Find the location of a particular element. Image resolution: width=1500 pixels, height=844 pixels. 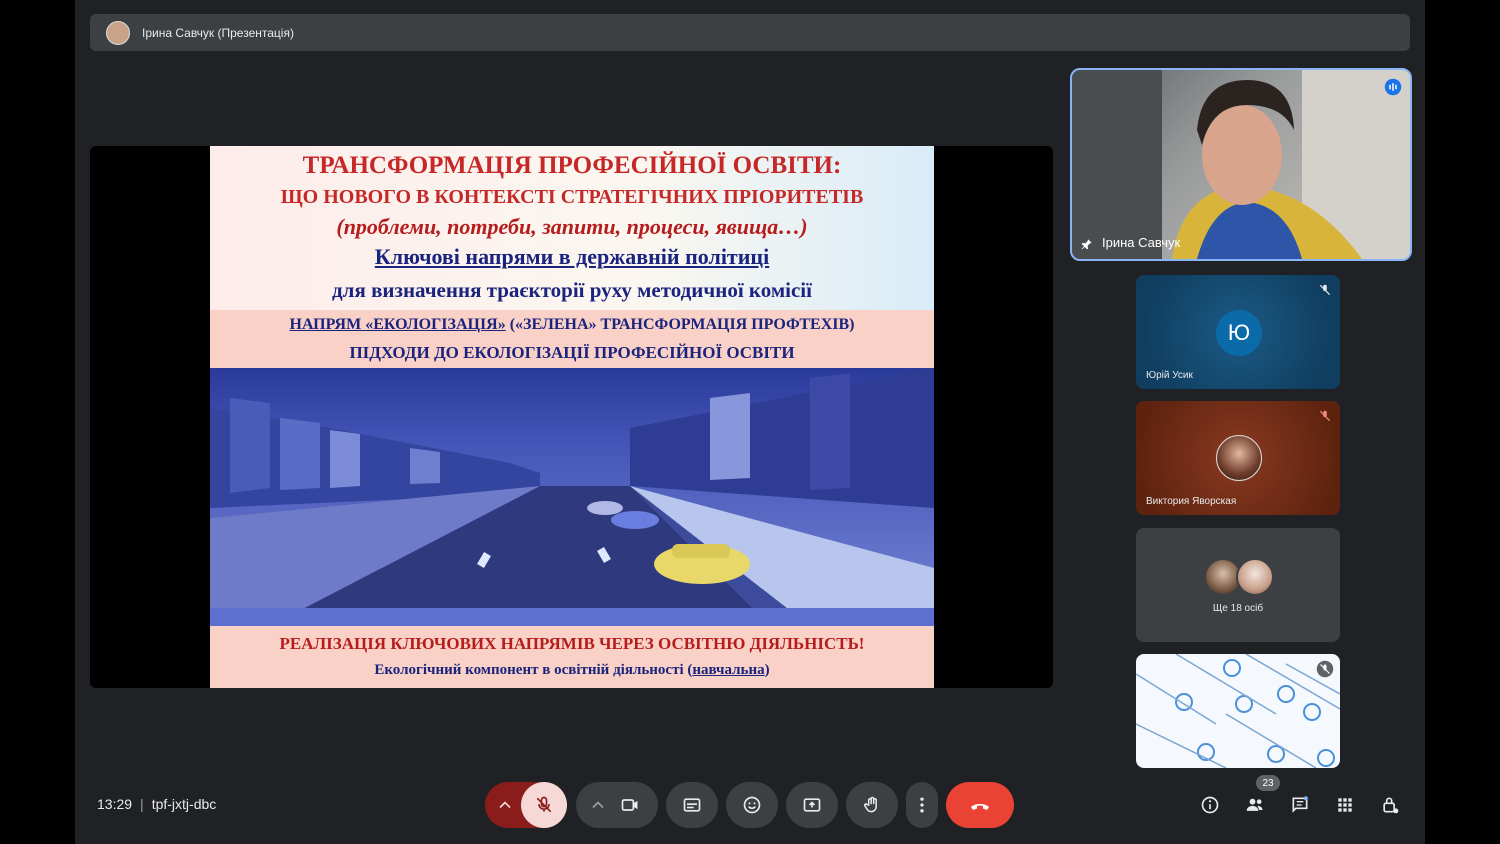

slide-component-end: ) is located at coordinates (767, 670).